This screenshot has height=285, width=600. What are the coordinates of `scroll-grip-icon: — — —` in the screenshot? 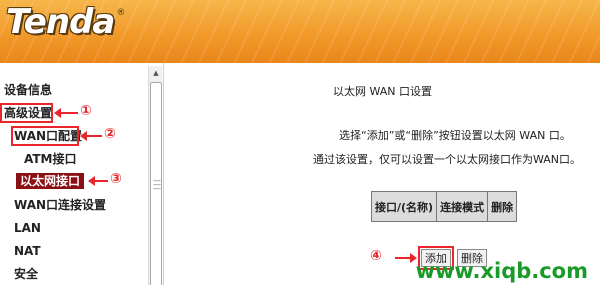 It's located at (157, 184).